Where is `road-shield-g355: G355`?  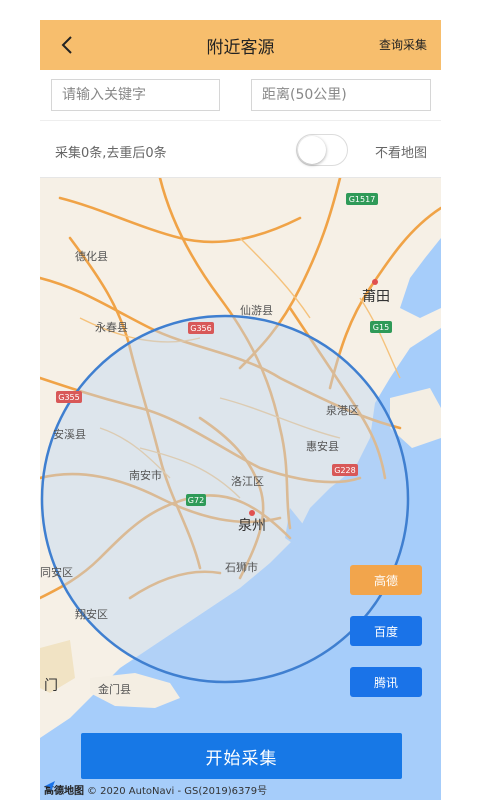
road-shield-g355: G355 is located at coordinates (69, 397).